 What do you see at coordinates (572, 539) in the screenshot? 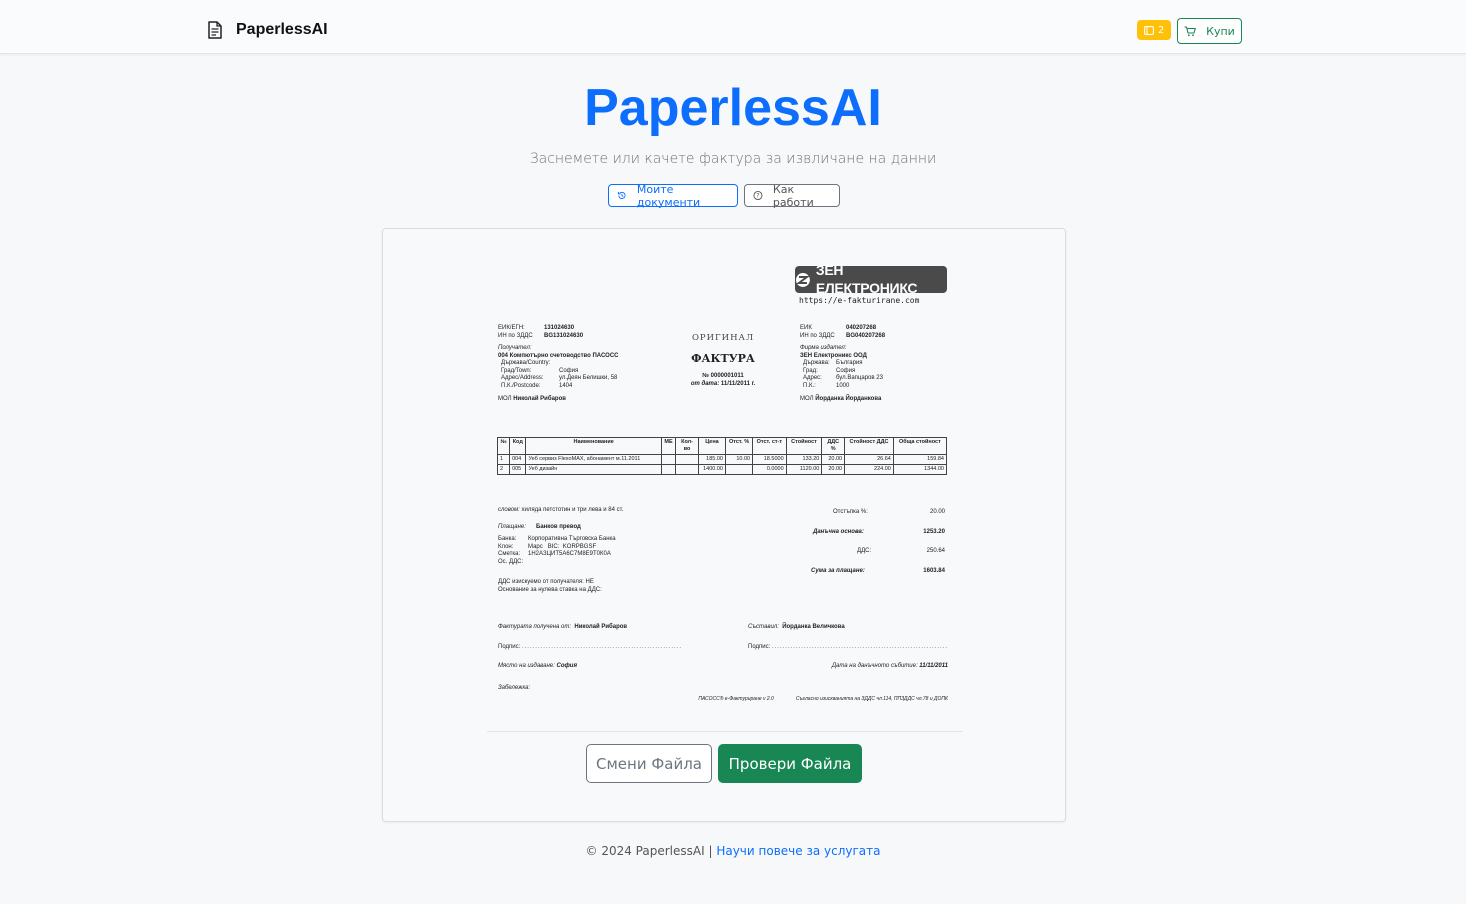
I see `bank-name: Корпоративна Търговска Банка` at bounding box center [572, 539].